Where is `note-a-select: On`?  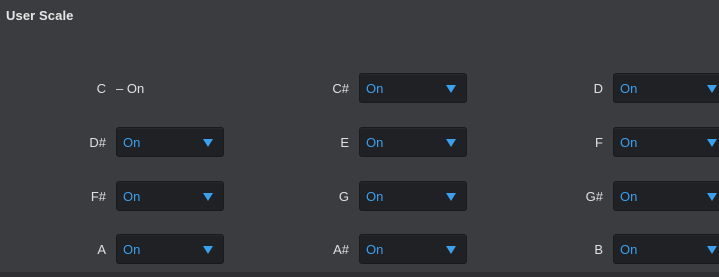 note-a-select: On is located at coordinates (170, 249).